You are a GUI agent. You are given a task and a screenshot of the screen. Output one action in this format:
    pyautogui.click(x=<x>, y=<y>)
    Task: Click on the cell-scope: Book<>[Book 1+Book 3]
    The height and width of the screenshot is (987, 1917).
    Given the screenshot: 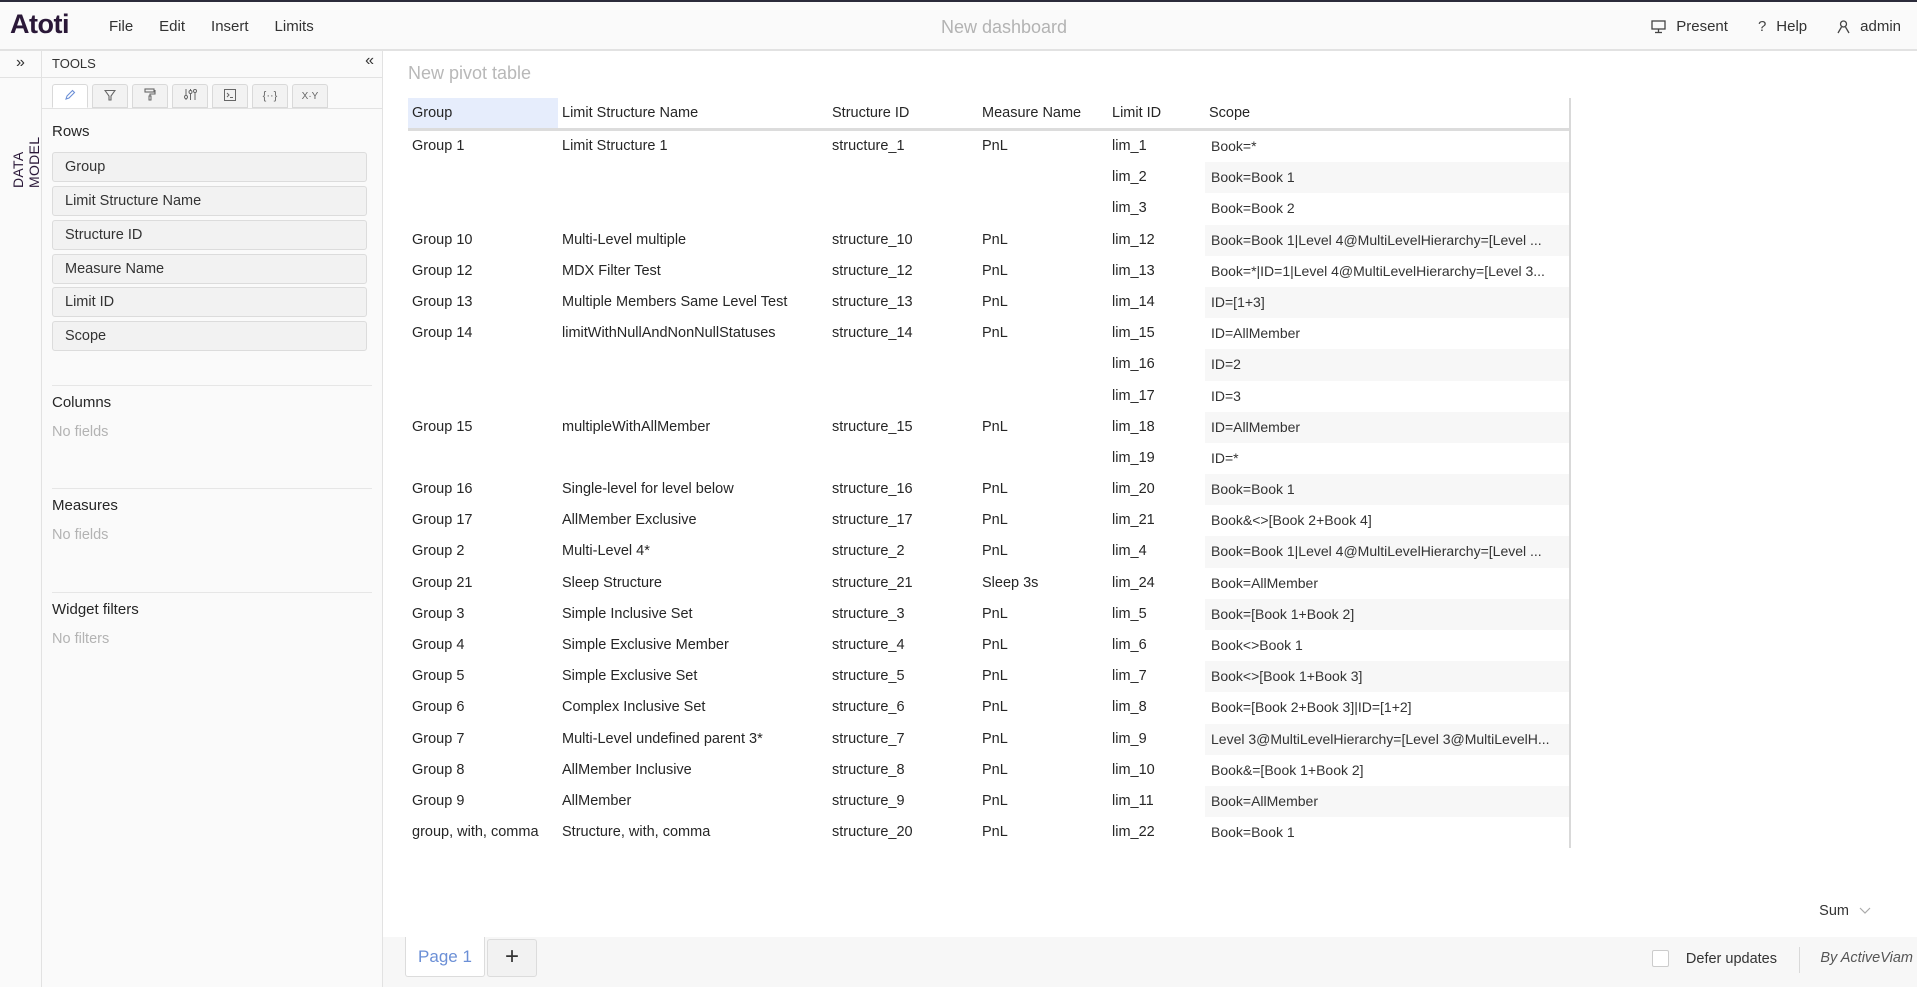 What is the action you would take?
    pyautogui.click(x=1387, y=677)
    